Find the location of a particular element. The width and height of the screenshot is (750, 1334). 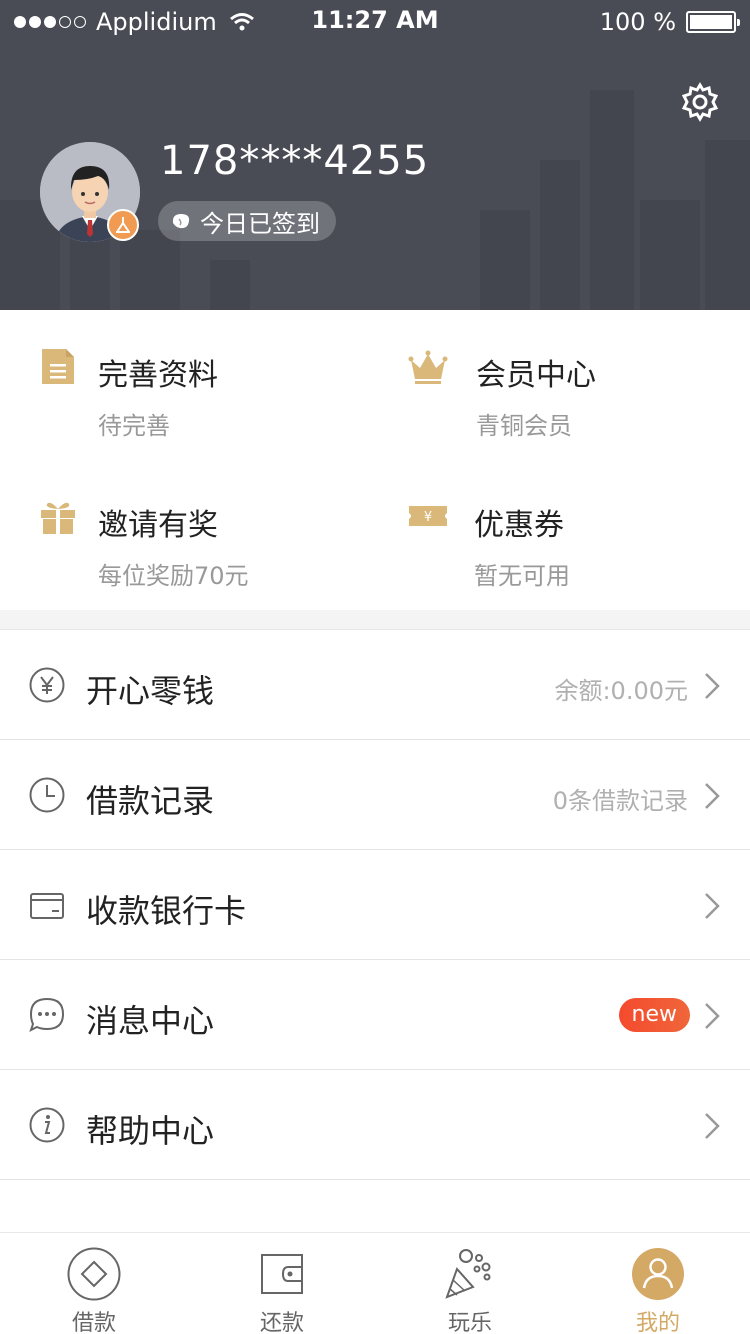

loan-count-text: 0条借款记录 is located at coordinates (620, 801).